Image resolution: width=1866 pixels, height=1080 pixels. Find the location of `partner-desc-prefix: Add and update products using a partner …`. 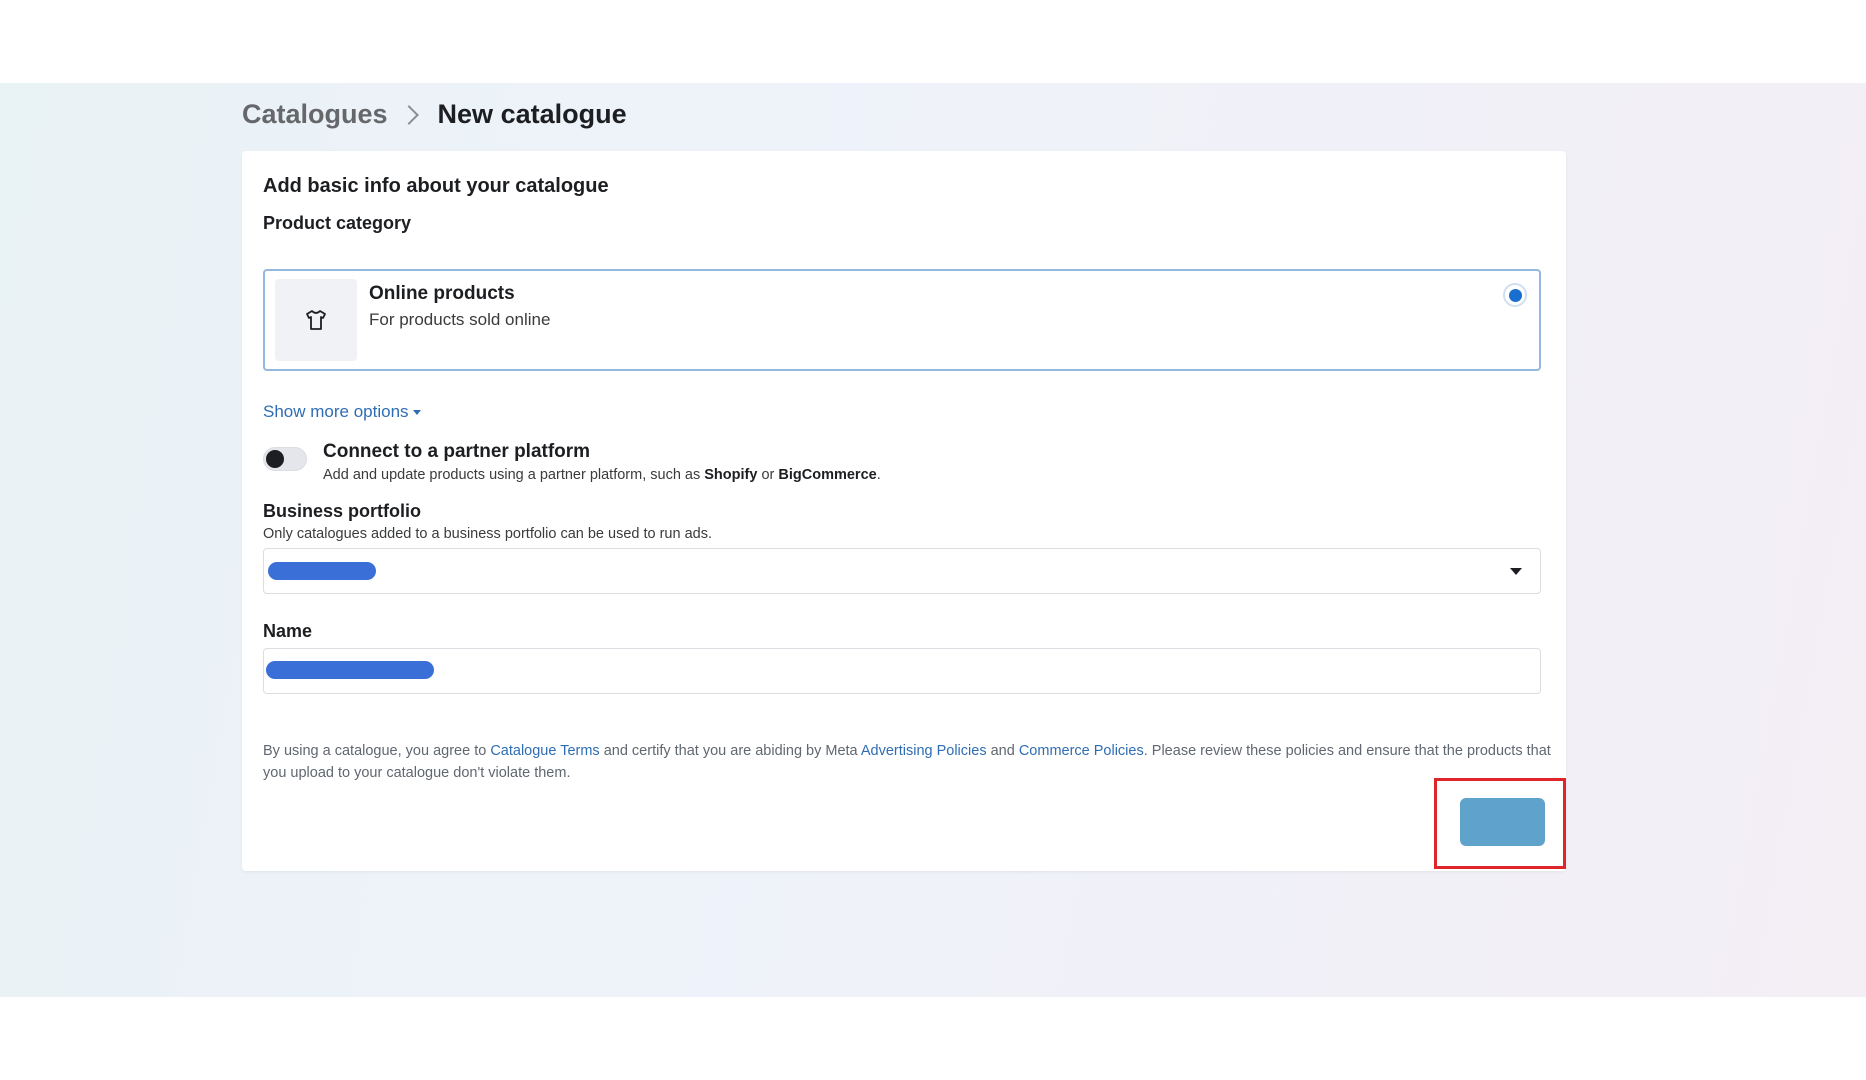

partner-desc-prefix: Add and update products using a partner … is located at coordinates (514, 475).